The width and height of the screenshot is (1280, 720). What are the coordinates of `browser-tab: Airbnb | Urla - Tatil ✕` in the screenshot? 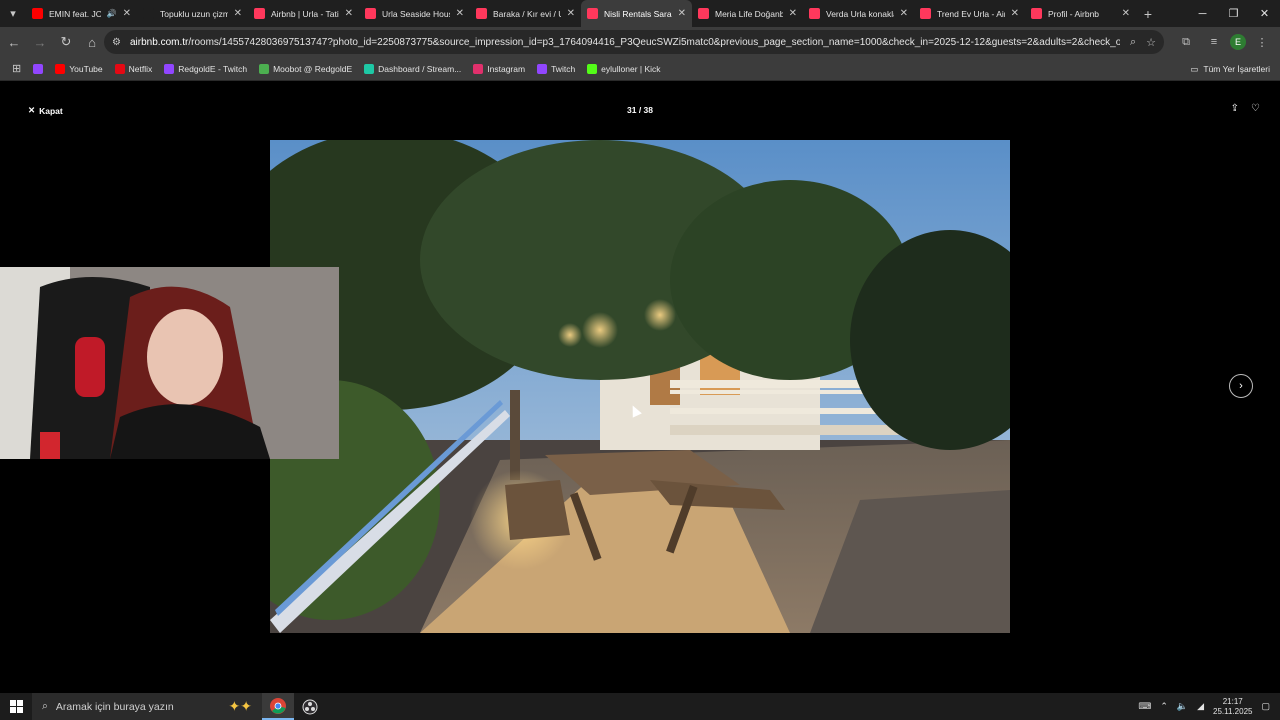 It's located at (303, 13).